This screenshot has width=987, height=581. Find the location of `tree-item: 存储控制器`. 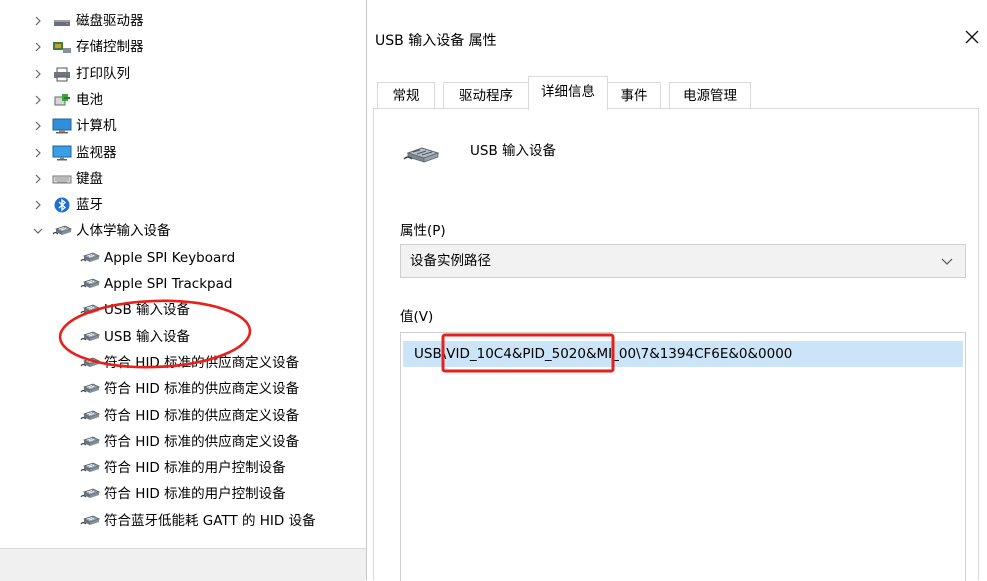

tree-item: 存储控制器 is located at coordinates (183, 47).